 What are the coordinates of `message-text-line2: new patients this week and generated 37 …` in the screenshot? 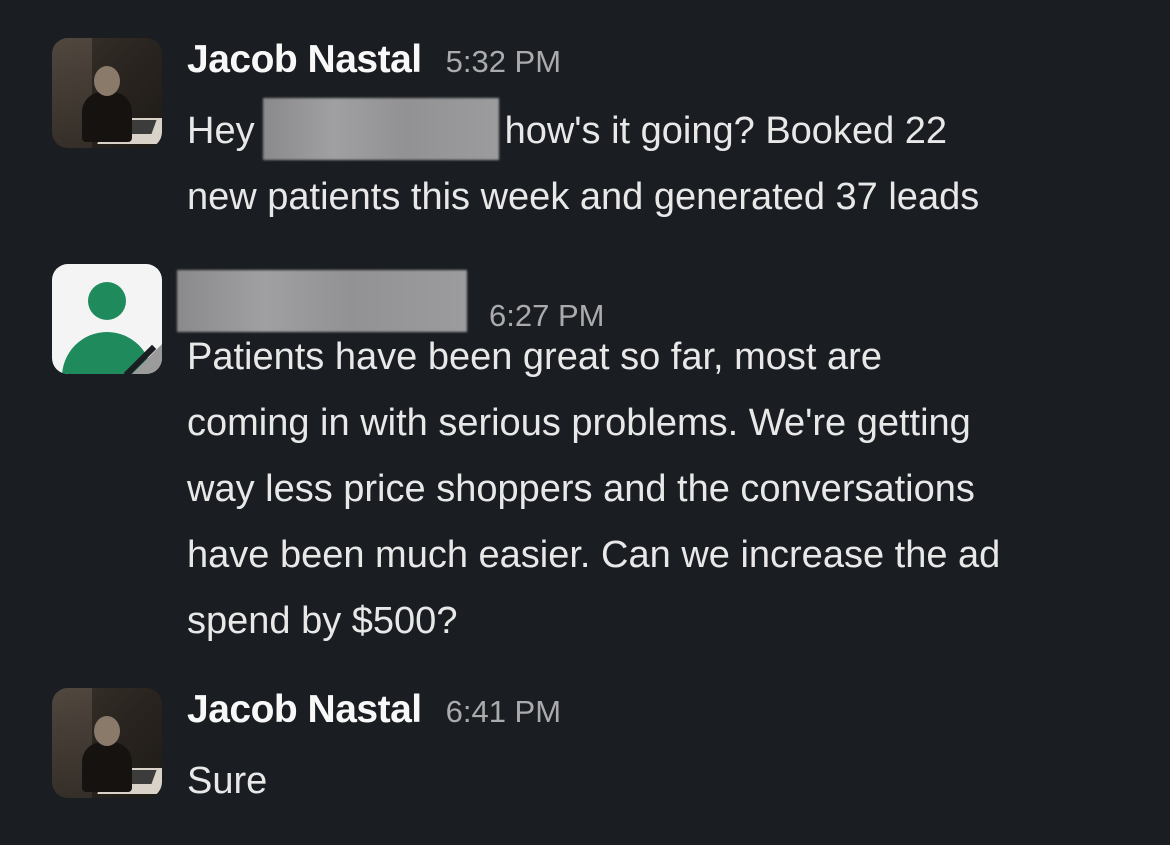 It's located at (583, 197).